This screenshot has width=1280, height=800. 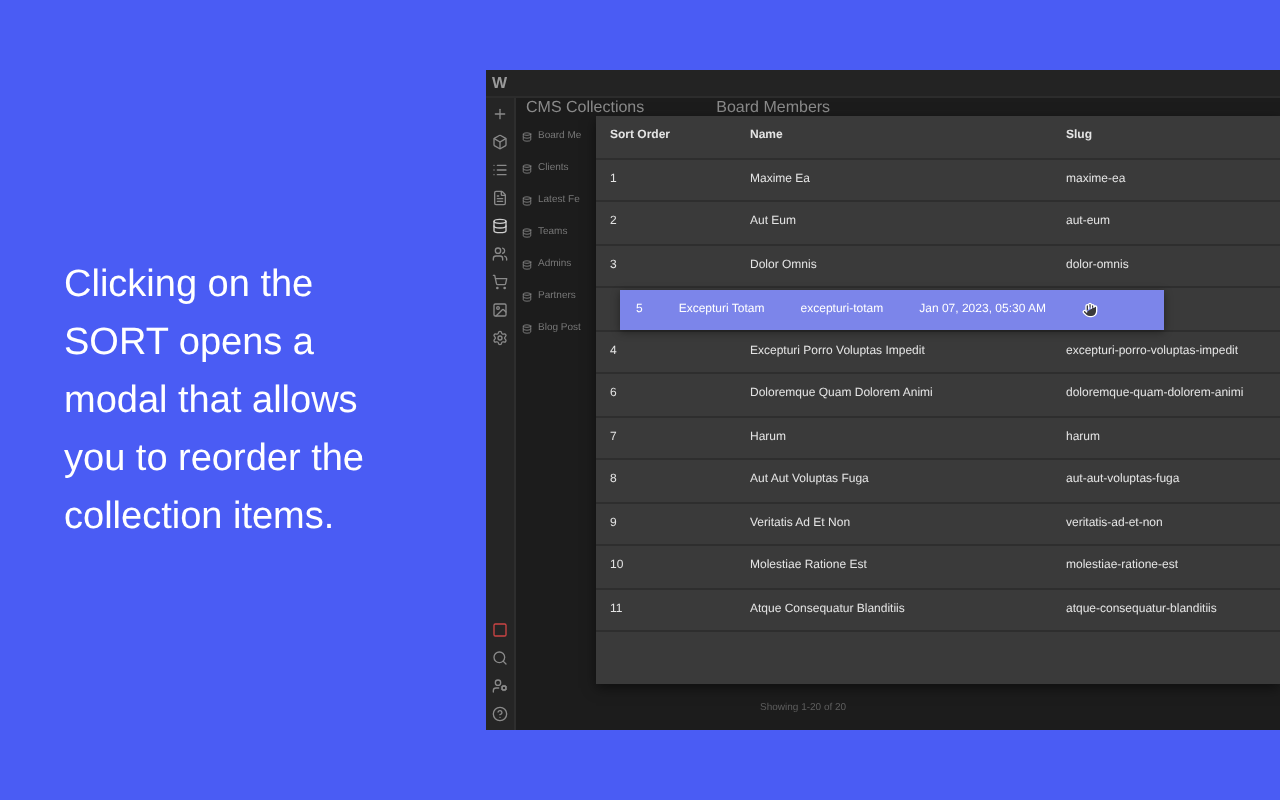 What do you see at coordinates (215, 401) in the screenshot?
I see `caption-text: Clicking on the SORT opens a modal that allows you to reorder the collection items.` at bounding box center [215, 401].